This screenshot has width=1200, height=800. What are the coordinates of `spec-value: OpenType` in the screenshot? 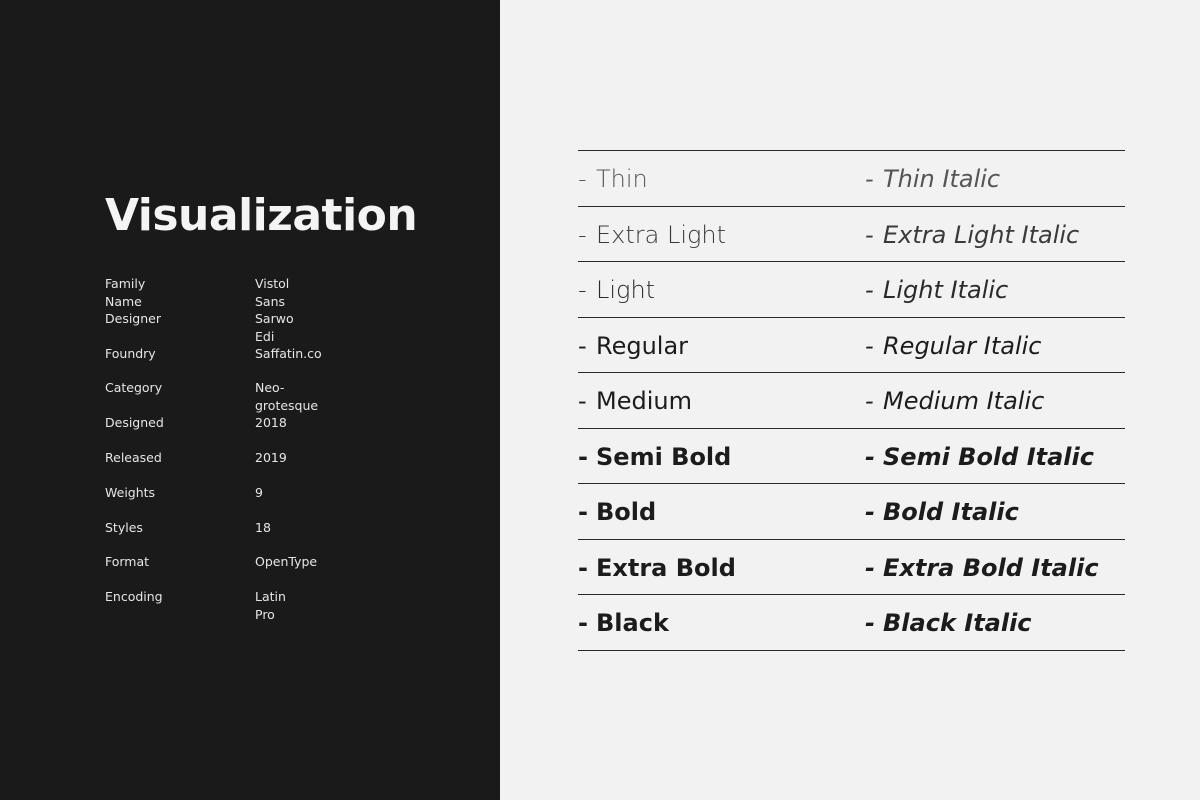 It's located at (286, 562).